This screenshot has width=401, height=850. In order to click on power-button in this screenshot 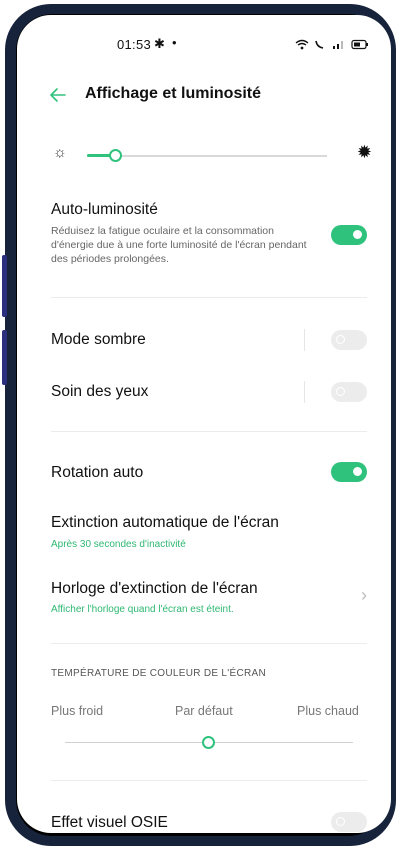, I will do `click(4, 357)`.